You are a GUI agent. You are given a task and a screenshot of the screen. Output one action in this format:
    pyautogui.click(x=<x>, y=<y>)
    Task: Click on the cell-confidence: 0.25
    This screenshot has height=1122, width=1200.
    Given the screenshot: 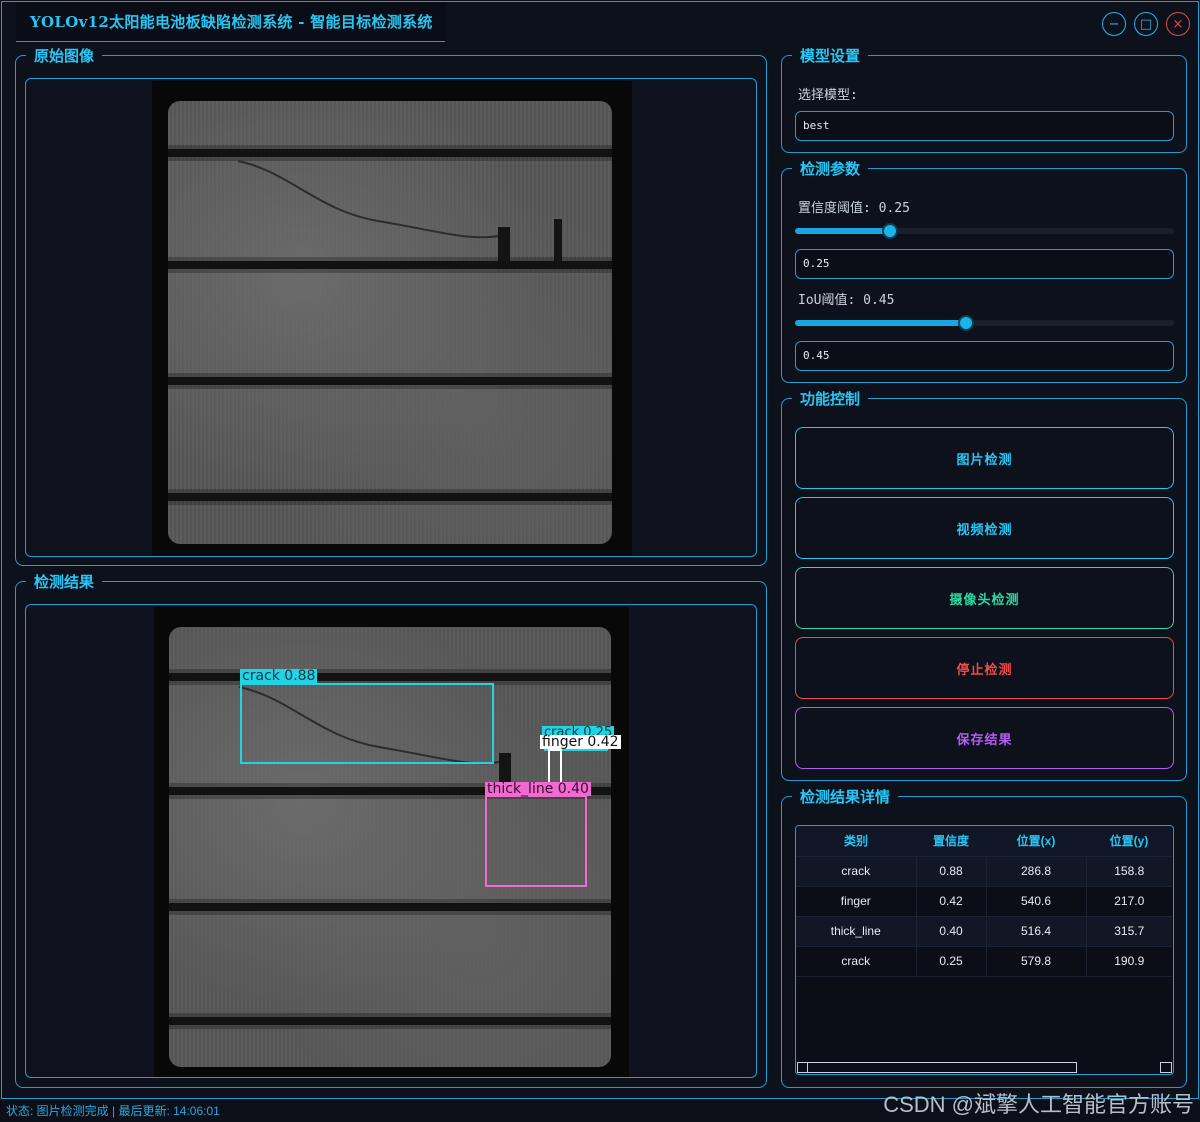 What is the action you would take?
    pyautogui.click(x=951, y=961)
    